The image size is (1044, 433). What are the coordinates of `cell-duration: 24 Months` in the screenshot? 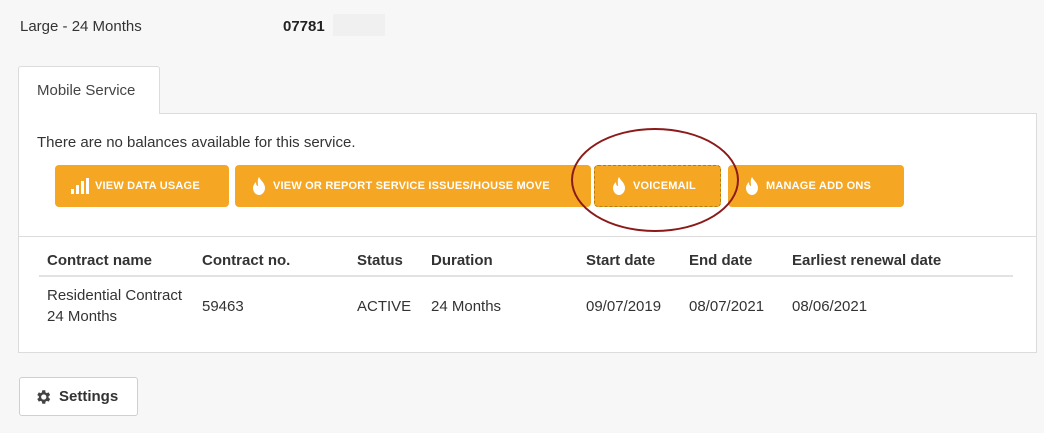 It's located at (466, 306).